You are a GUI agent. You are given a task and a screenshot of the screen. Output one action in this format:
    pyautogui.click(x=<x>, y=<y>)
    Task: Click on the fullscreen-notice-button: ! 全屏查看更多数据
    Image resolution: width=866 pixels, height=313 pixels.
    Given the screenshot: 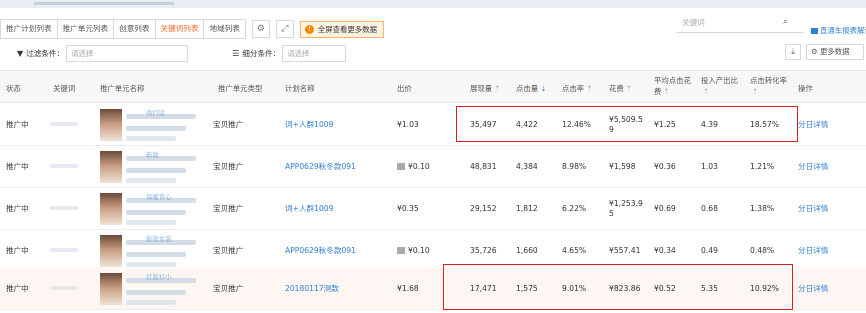 What is the action you would take?
    pyautogui.click(x=341, y=29)
    